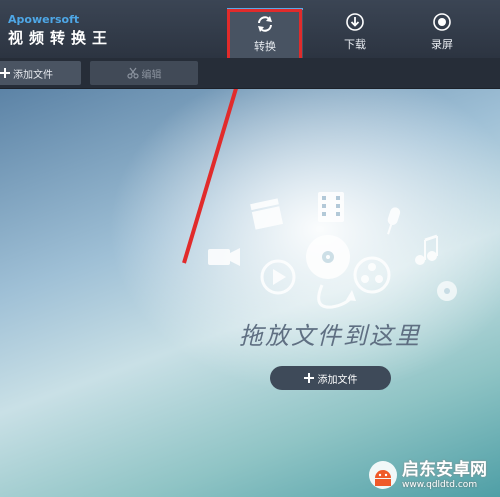  I want to click on disc-icon, so click(328, 257).